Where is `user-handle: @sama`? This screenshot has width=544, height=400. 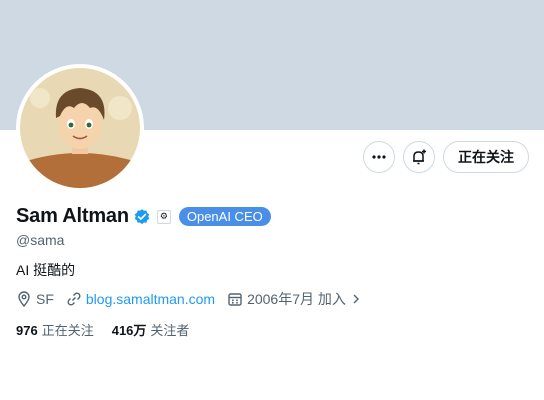 user-handle: @sama is located at coordinates (40, 240).